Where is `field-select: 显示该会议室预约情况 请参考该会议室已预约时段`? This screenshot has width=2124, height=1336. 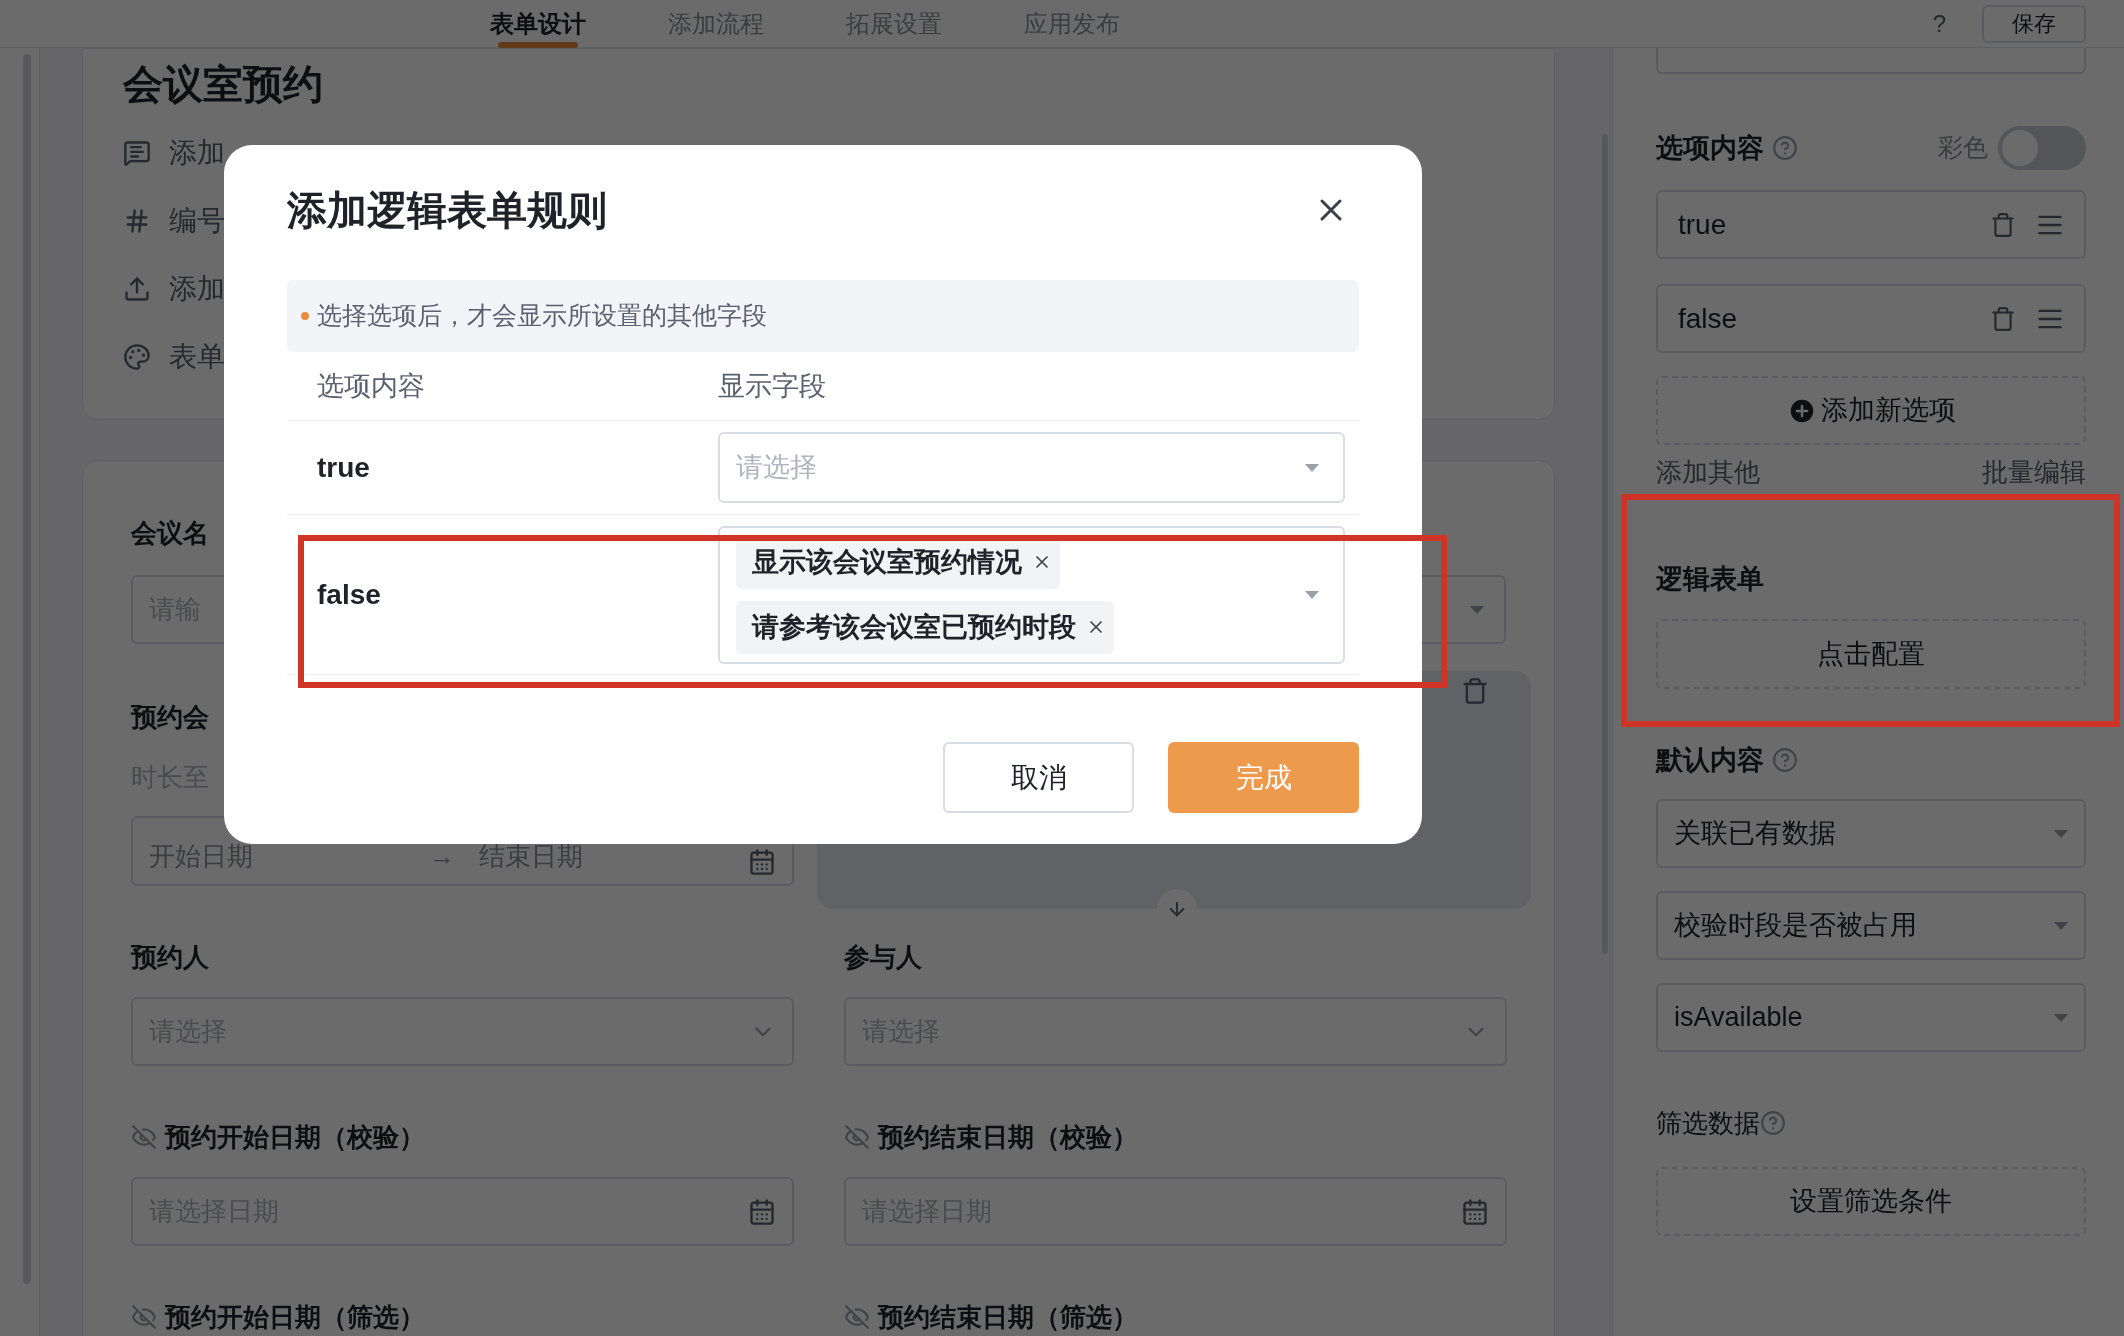
field-select: 显示该会议室预约情况 请参考该会议室已预约时段 is located at coordinates (1031, 594).